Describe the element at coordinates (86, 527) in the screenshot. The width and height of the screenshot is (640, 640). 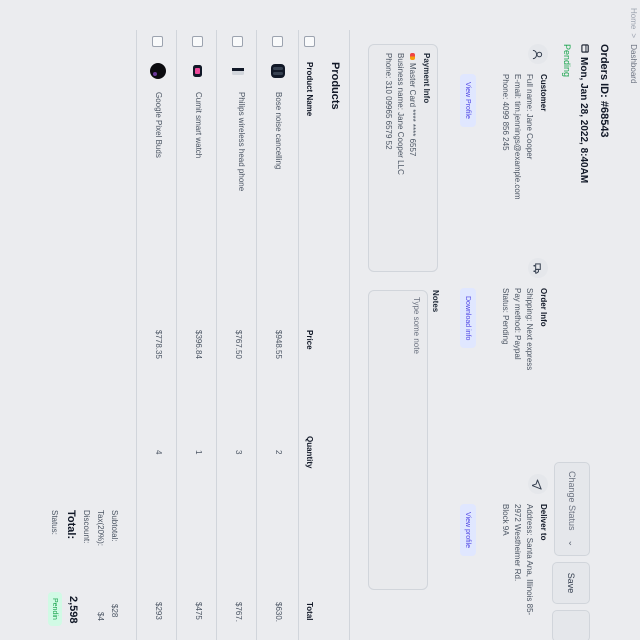
I see `discount-label: Discount:` at that location.